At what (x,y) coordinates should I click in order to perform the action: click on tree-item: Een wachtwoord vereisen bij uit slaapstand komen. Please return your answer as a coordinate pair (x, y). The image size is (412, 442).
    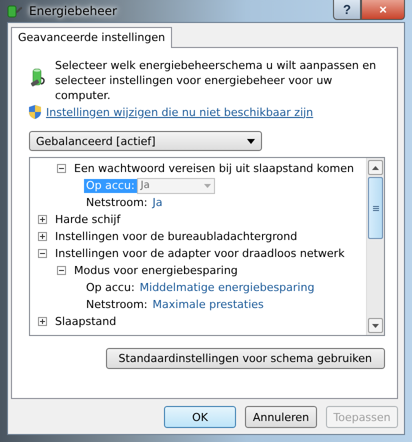
    Looking at the image, I should click on (214, 169).